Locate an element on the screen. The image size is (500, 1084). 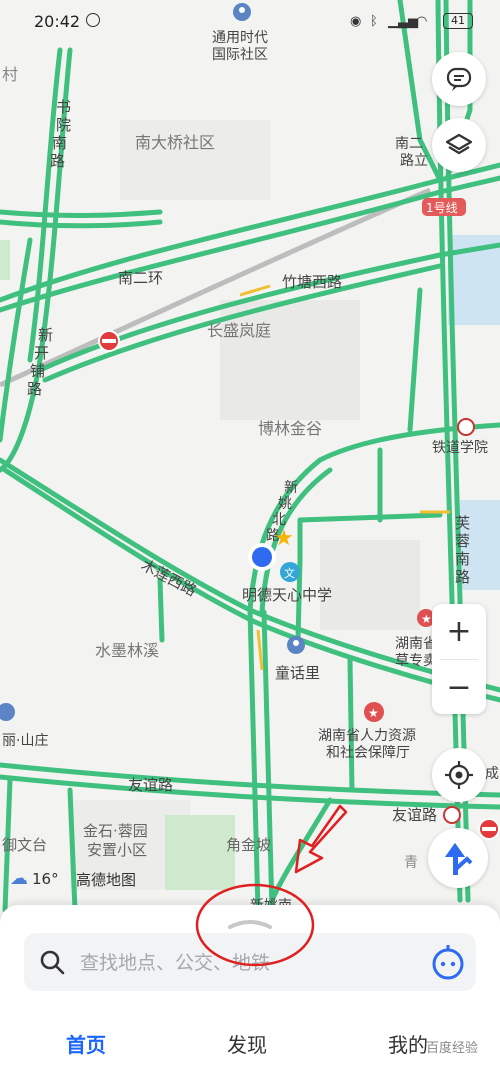
map-label: 明德天心中学 is located at coordinates (287, 595).